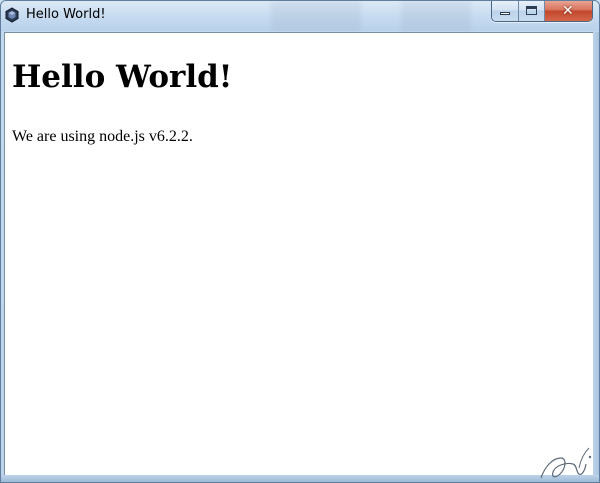 This screenshot has height=483, width=600. Describe the element at coordinates (102, 136) in the screenshot. I see `version-text: We are using node.js v6.2.2.` at that location.